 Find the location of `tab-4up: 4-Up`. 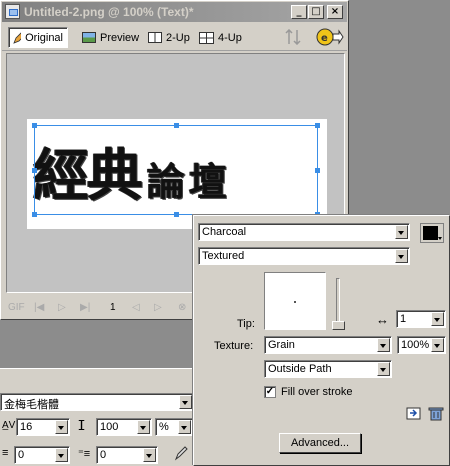

tab-4up: 4-Up is located at coordinates (220, 37).